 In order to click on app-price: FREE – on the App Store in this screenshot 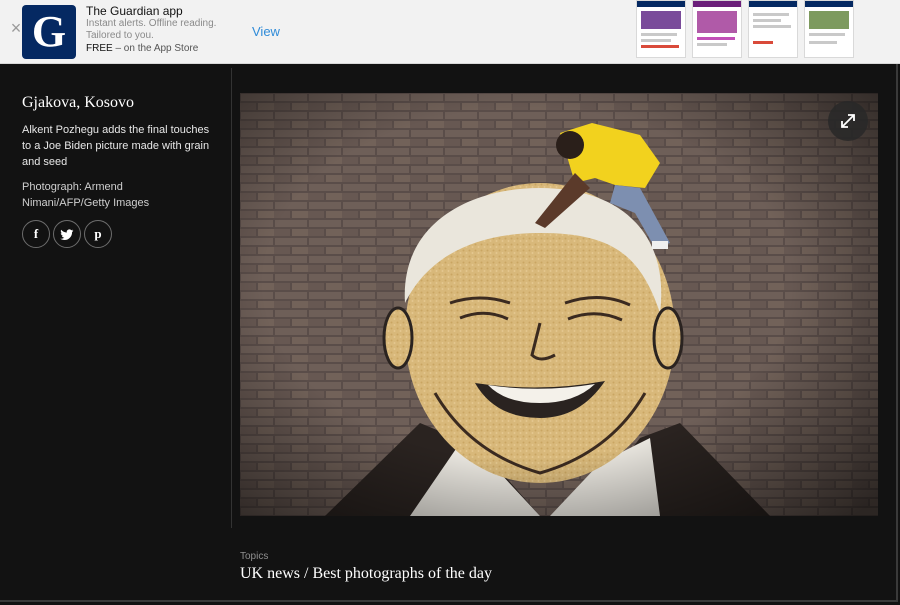, I will do `click(161, 48)`.